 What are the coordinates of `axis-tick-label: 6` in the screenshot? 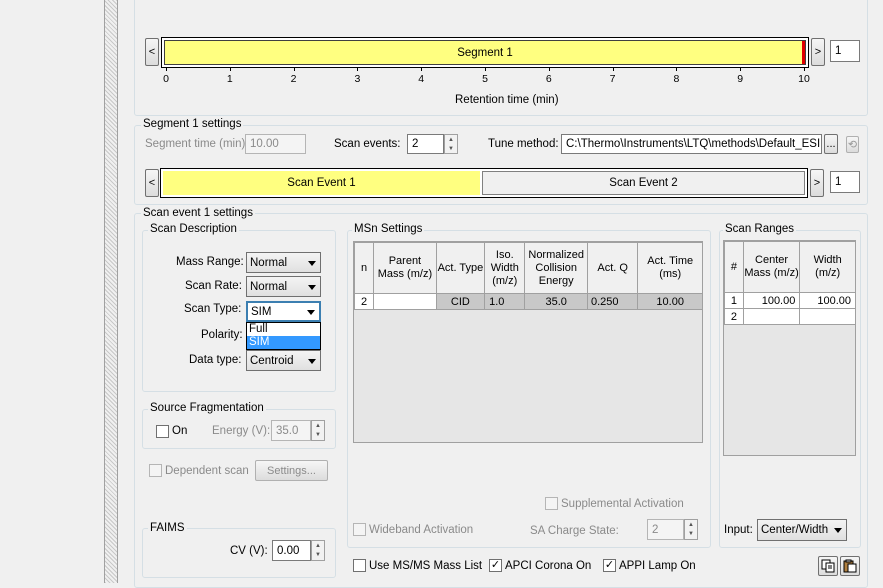 It's located at (548, 79).